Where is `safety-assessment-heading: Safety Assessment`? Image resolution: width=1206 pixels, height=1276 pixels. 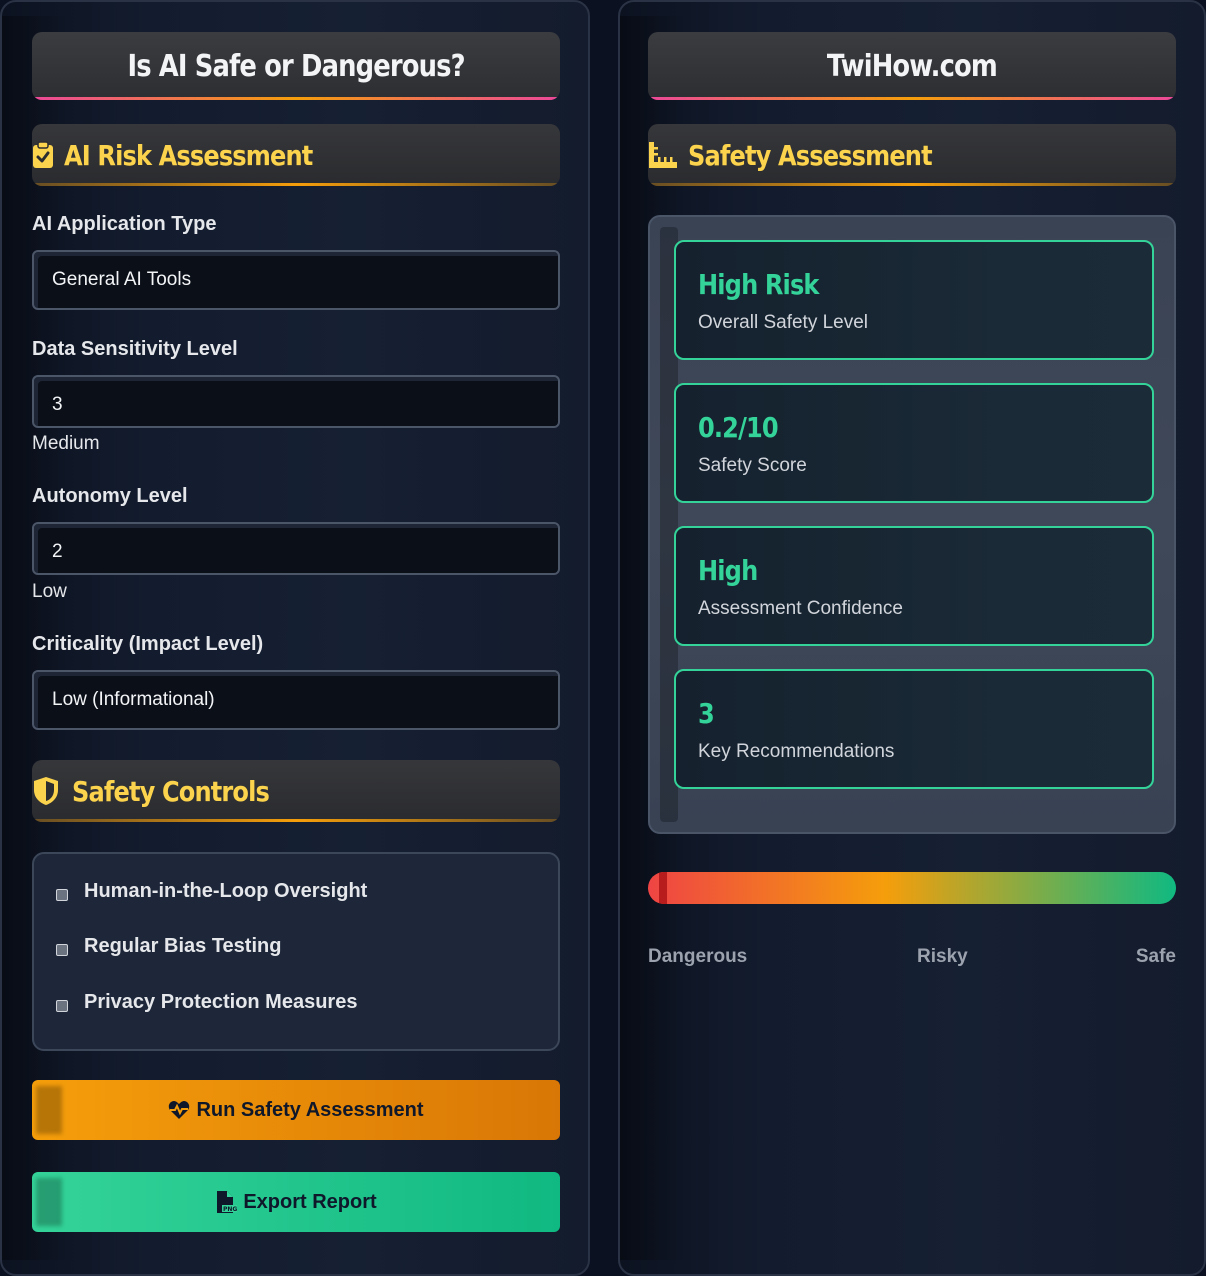 safety-assessment-heading: Safety Assessment is located at coordinates (810, 155).